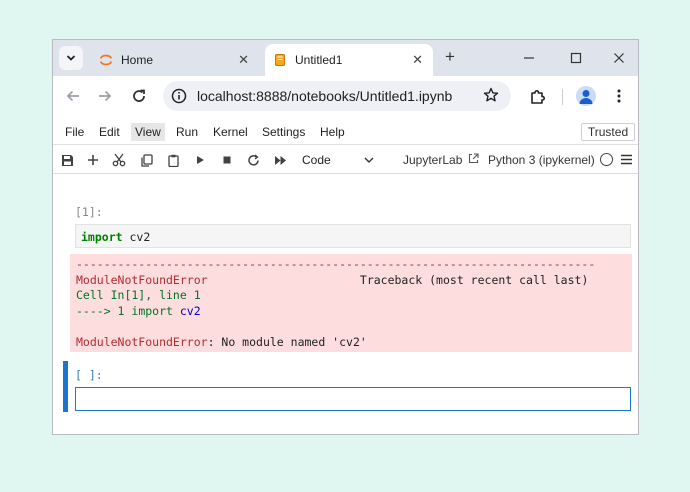 This screenshot has height=492, width=690. What do you see at coordinates (541, 160) in the screenshot?
I see `kernel-name: Python 3 (ipykernel)` at bounding box center [541, 160].